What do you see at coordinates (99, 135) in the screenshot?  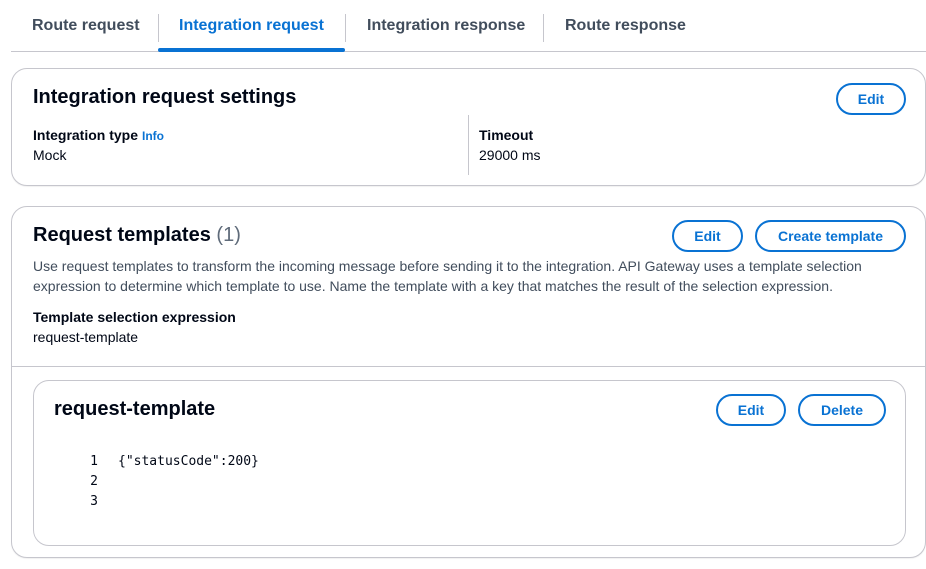 I see `integration-type-label: Integration type Info` at bounding box center [99, 135].